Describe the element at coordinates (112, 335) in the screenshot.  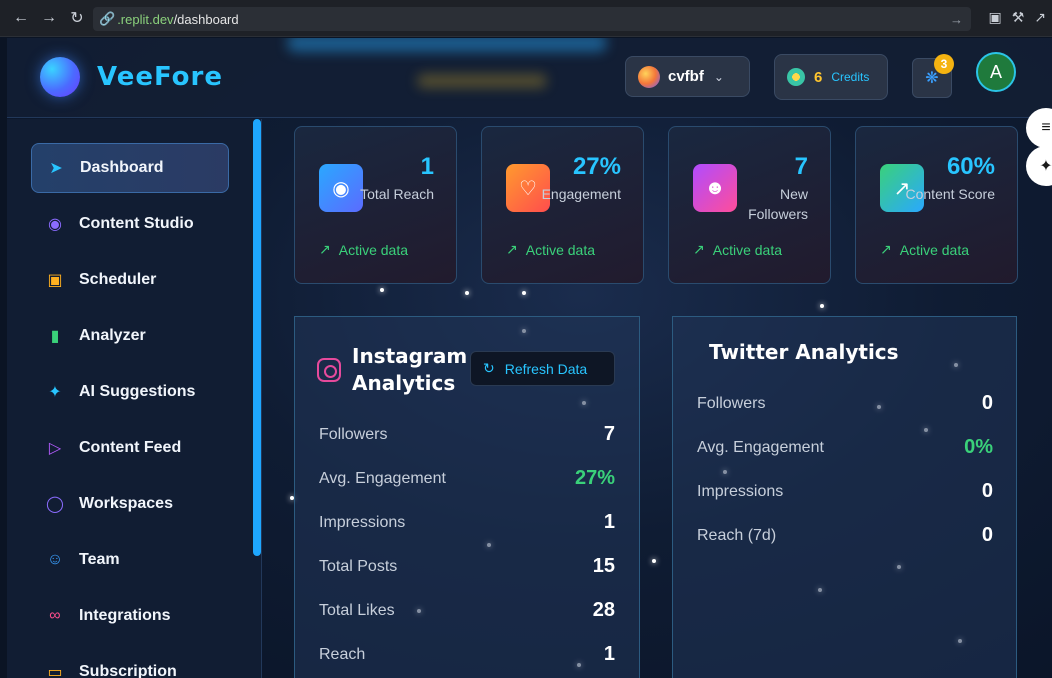
I see `sidebar-item-label: Analyzer` at that location.